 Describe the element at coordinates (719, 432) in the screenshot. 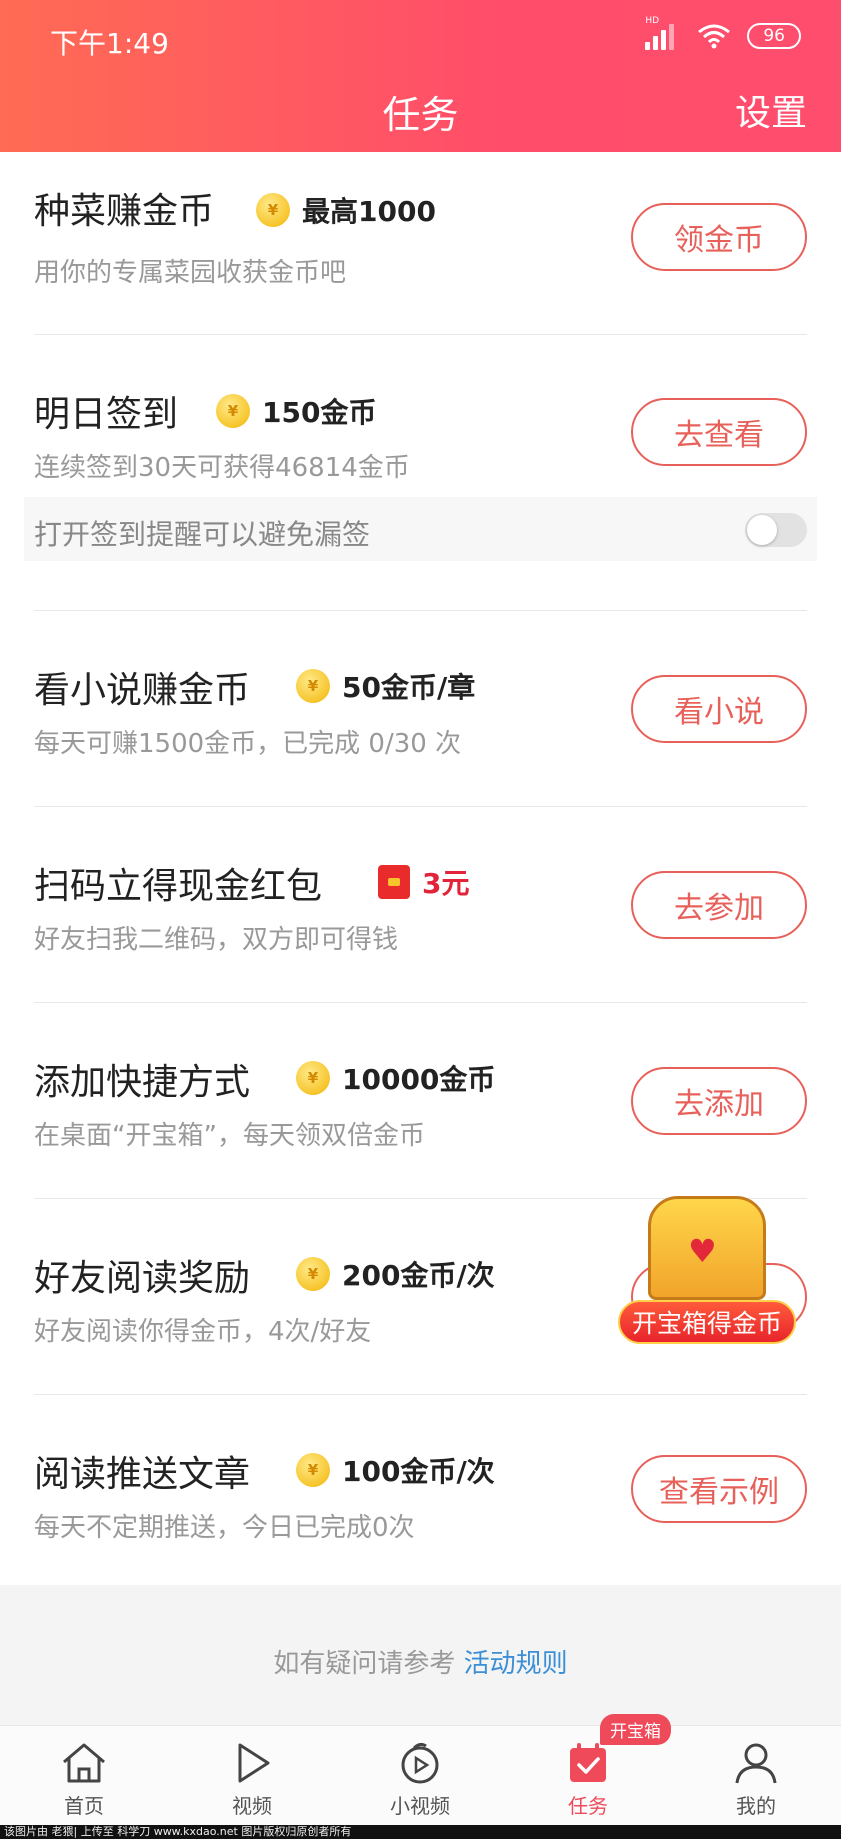

I see `view-checkin-button: 去查看` at that location.